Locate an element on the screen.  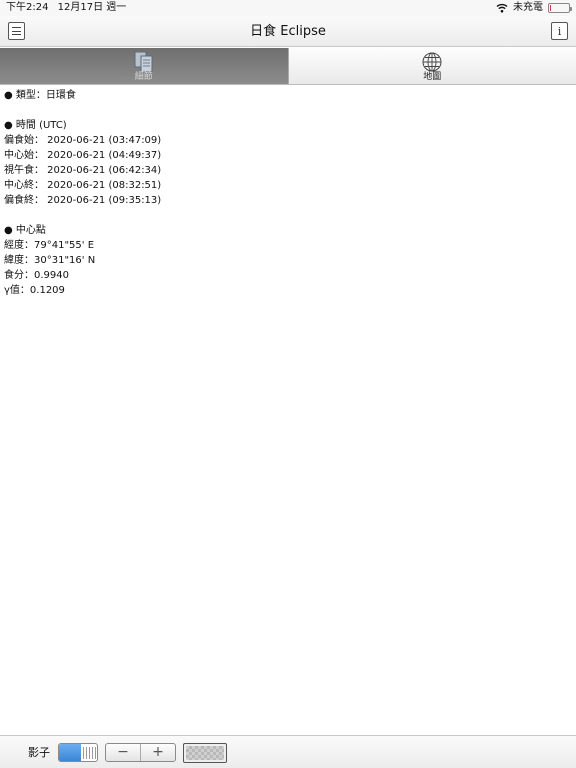
plus-button: + is located at coordinates (157, 752).